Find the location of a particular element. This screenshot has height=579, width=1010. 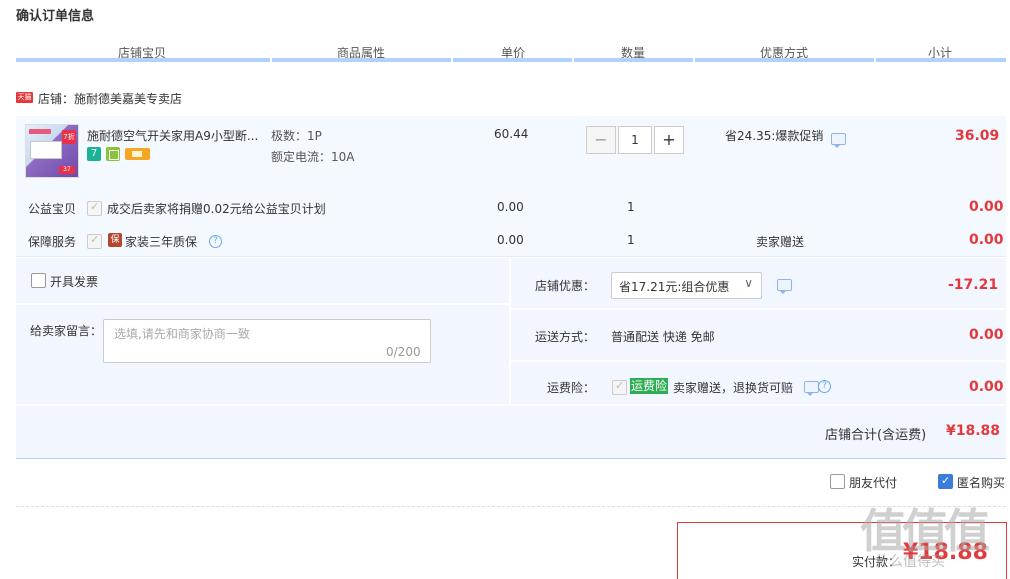

quantity-stepper: − 1 + is located at coordinates (635, 140).